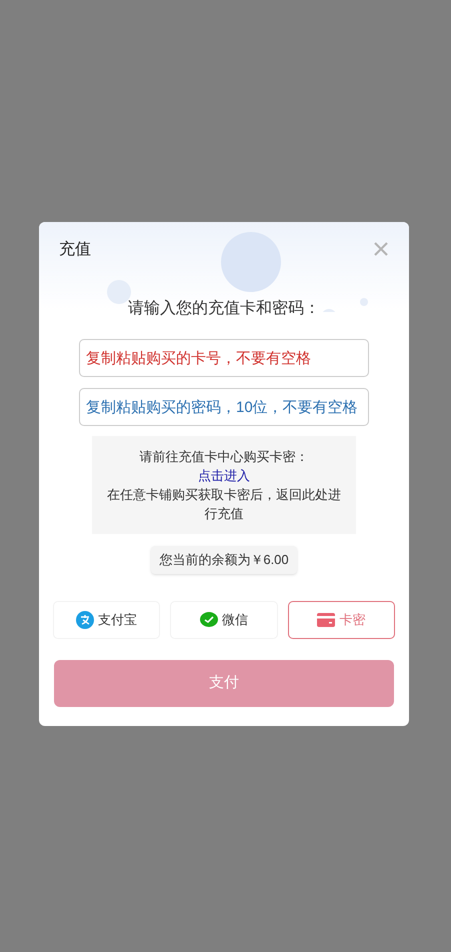 This screenshot has width=451, height=952. Describe the element at coordinates (326, 619) in the screenshot. I see `card-icon` at that location.